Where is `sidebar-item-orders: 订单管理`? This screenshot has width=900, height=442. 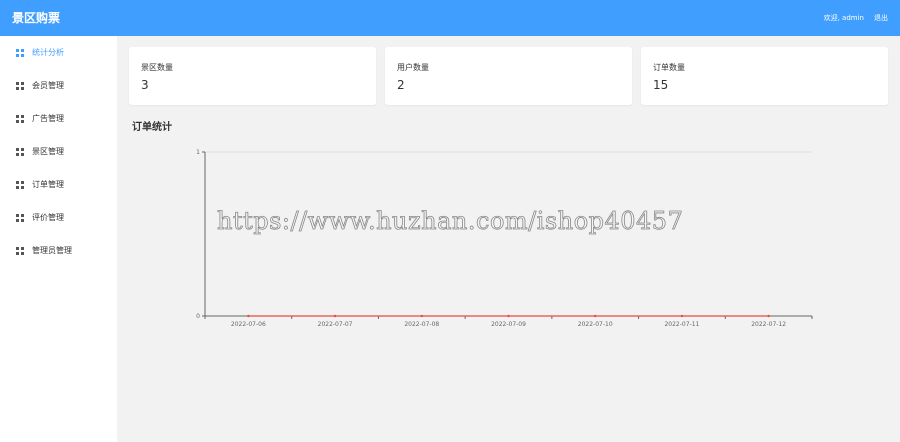
sidebar-item-orders: 订单管理 is located at coordinates (58, 184).